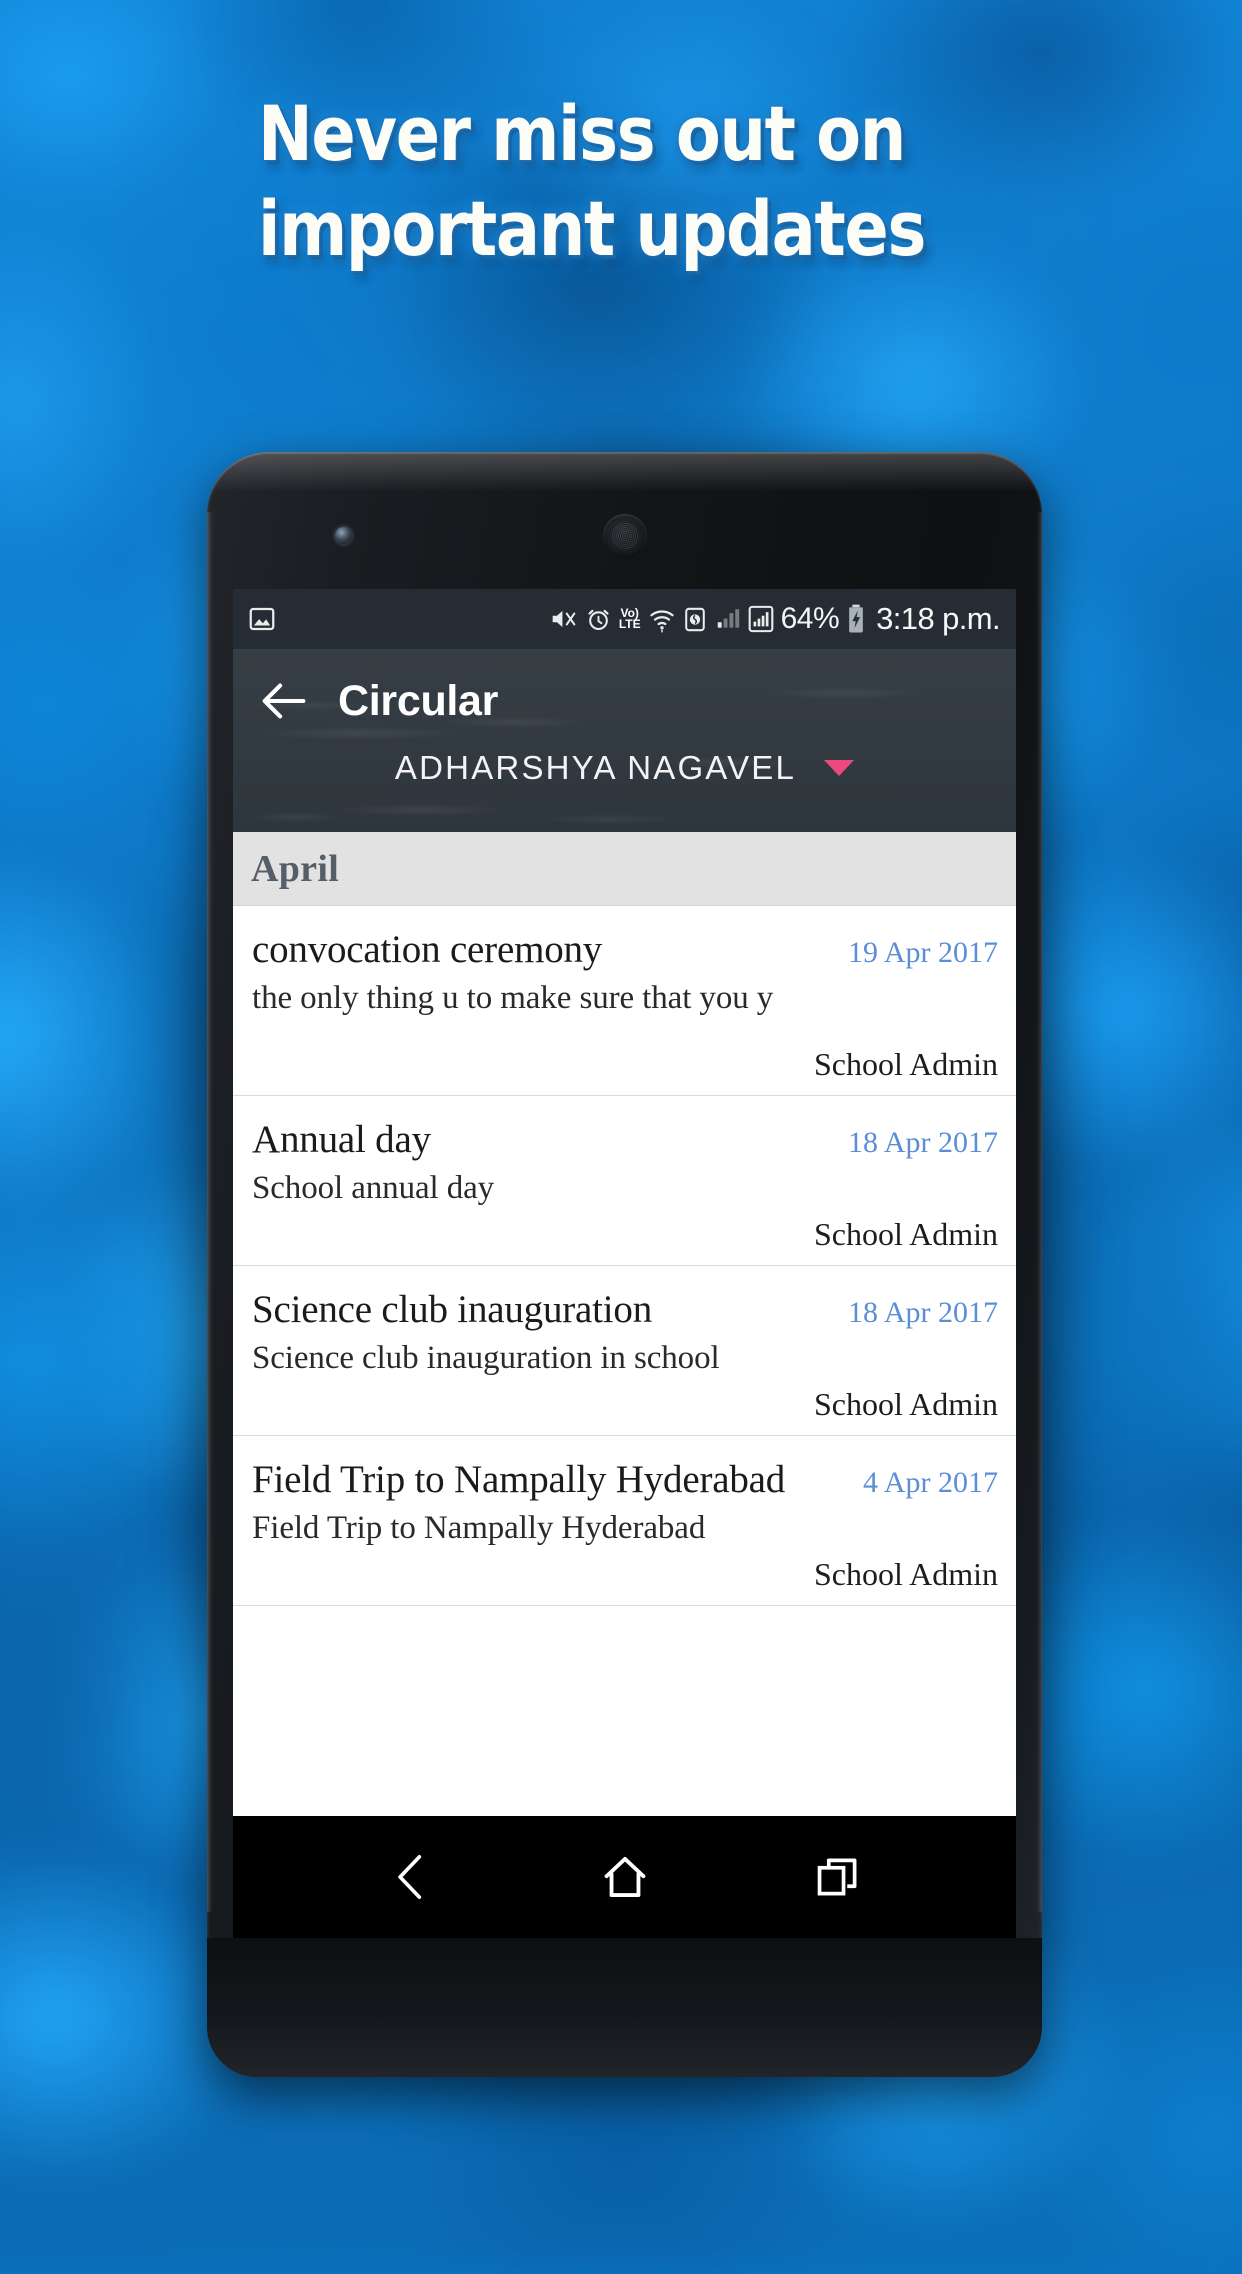  What do you see at coordinates (519, 1479) in the screenshot?
I see `circular-title: Field Trip to Nampally Hyderabad` at bounding box center [519, 1479].